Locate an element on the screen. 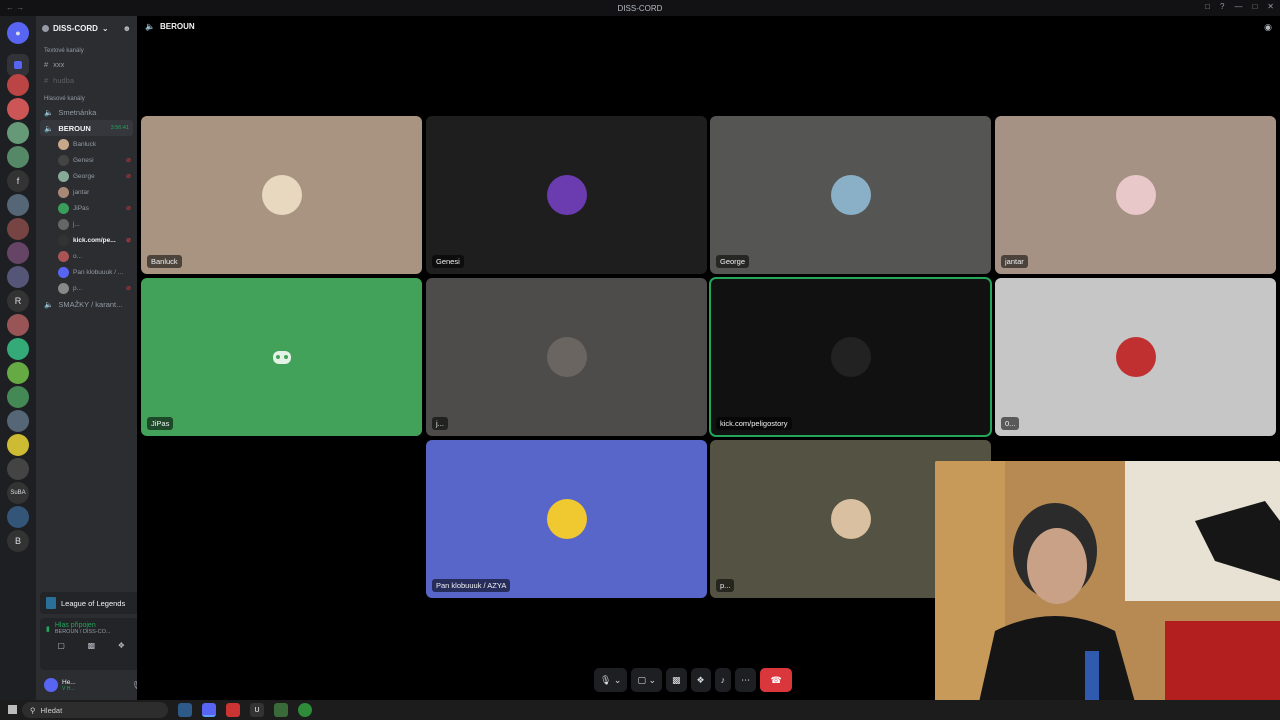 The image size is (1280, 720). voice-member: George ⊘ is located at coordinates (86, 176).